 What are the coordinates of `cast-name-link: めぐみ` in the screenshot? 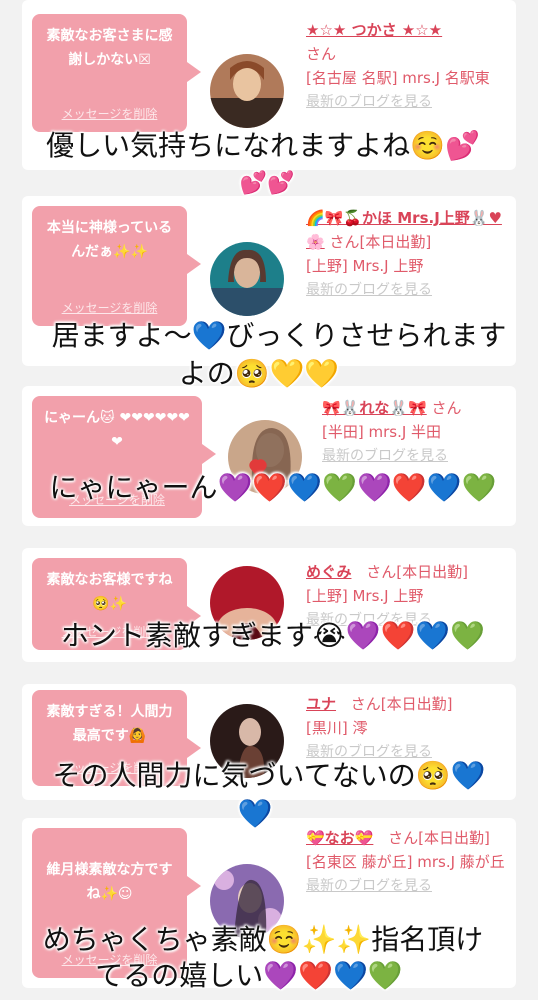 It's located at (328, 572).